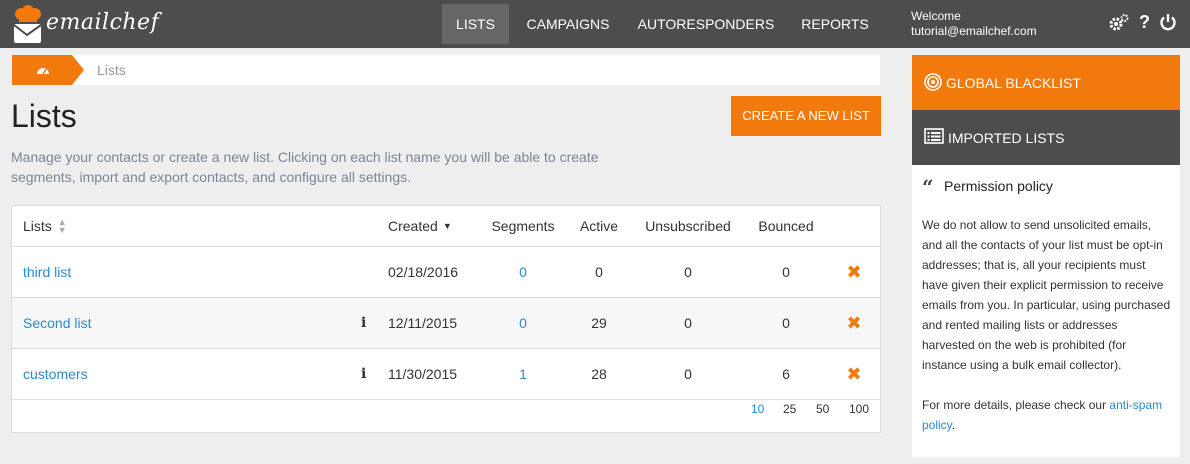 Image resolution: width=1190 pixels, height=464 pixels. What do you see at coordinates (599, 272) in the screenshot?
I see `list-active: 0` at bounding box center [599, 272].